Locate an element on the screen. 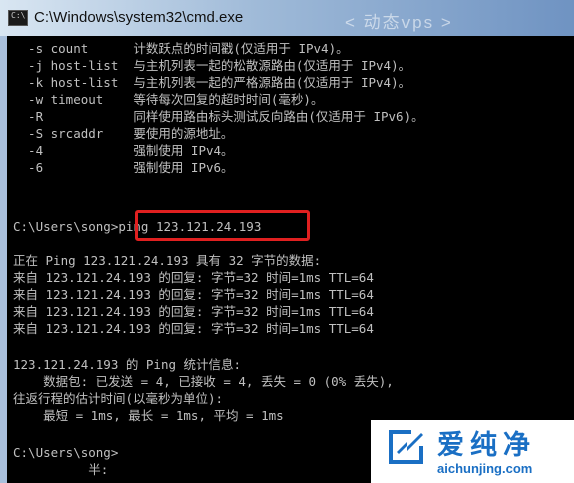  console-line: -s count 计数跃点的时间戳(仅适用于 IPv4)。 is located at coordinates (181, 48).